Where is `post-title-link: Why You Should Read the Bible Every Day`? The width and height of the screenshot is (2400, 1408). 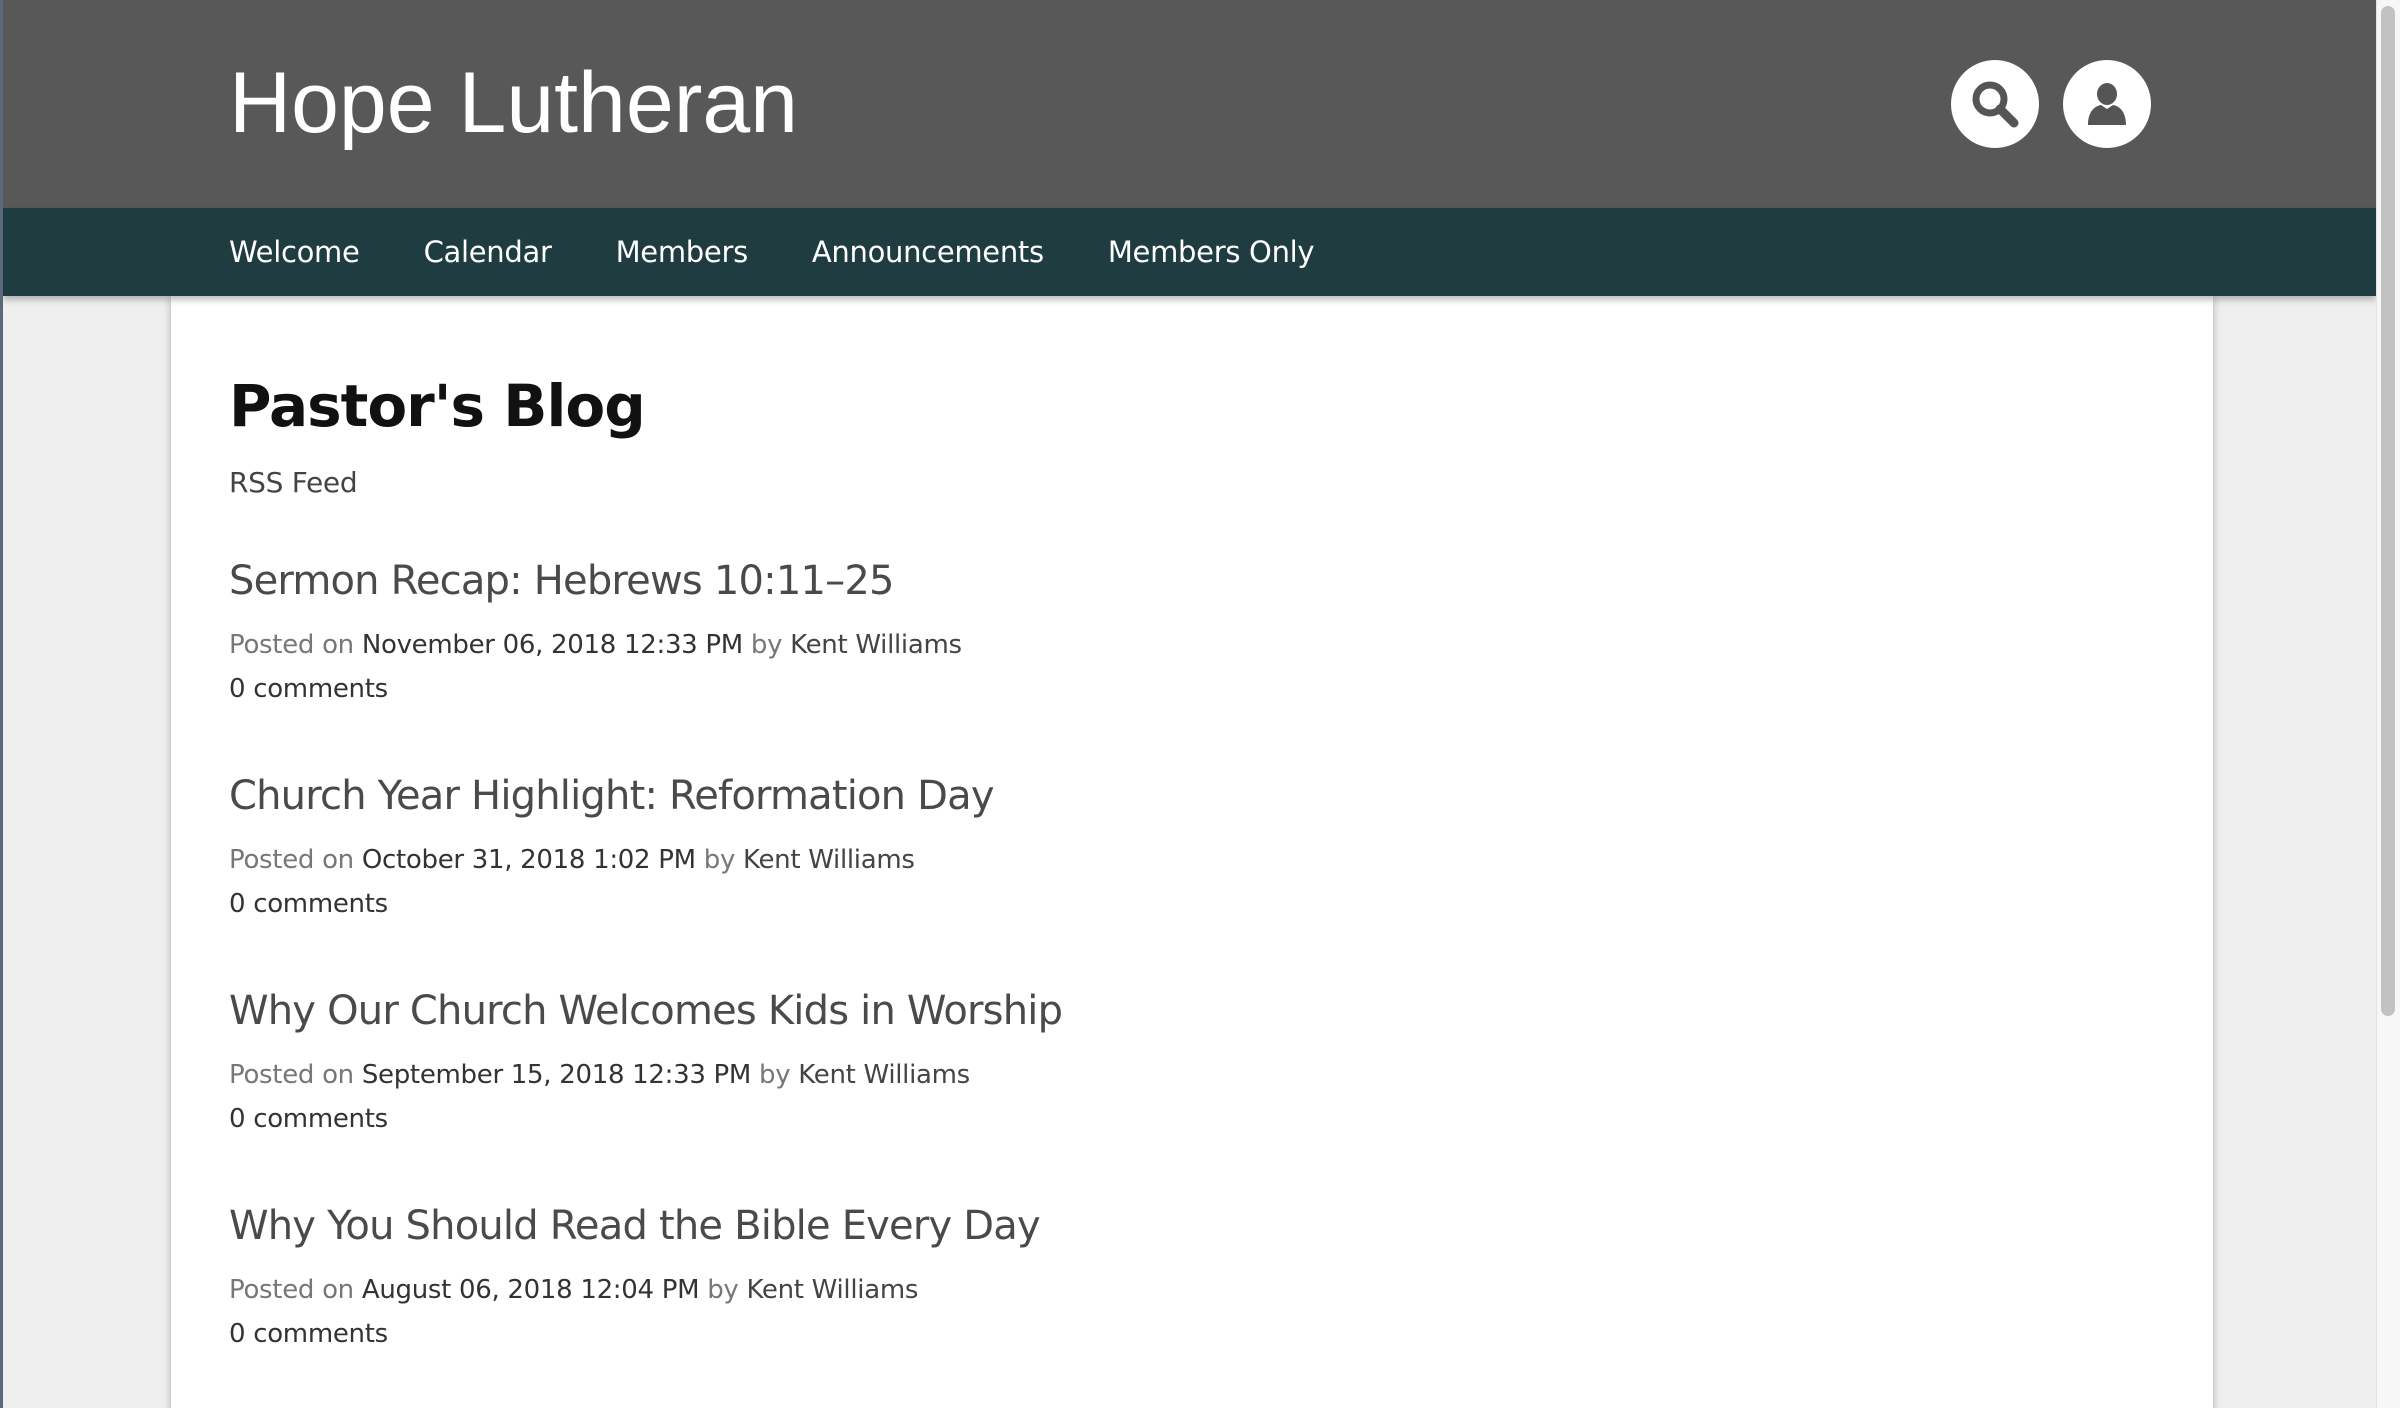
post-title-link: Why You Should Read the Bible Every Day is located at coordinates (635, 1226).